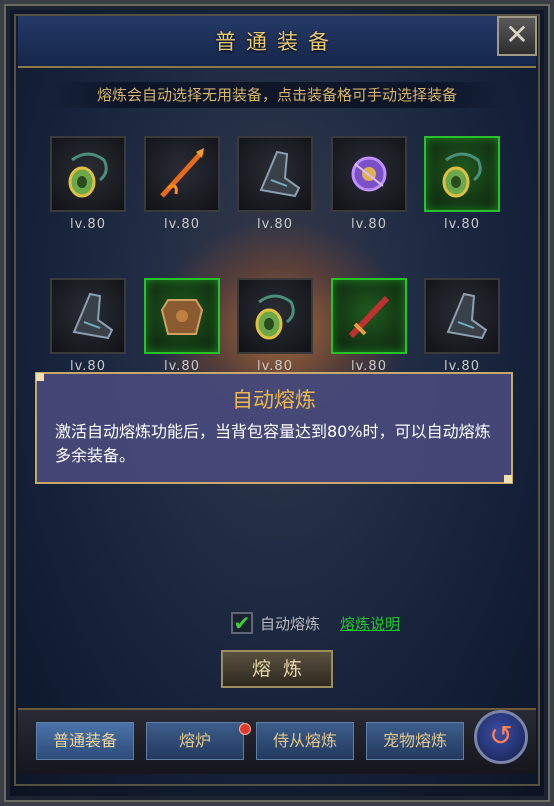 The height and width of the screenshot is (806, 554). I want to click on close-button: ✕, so click(517, 36).